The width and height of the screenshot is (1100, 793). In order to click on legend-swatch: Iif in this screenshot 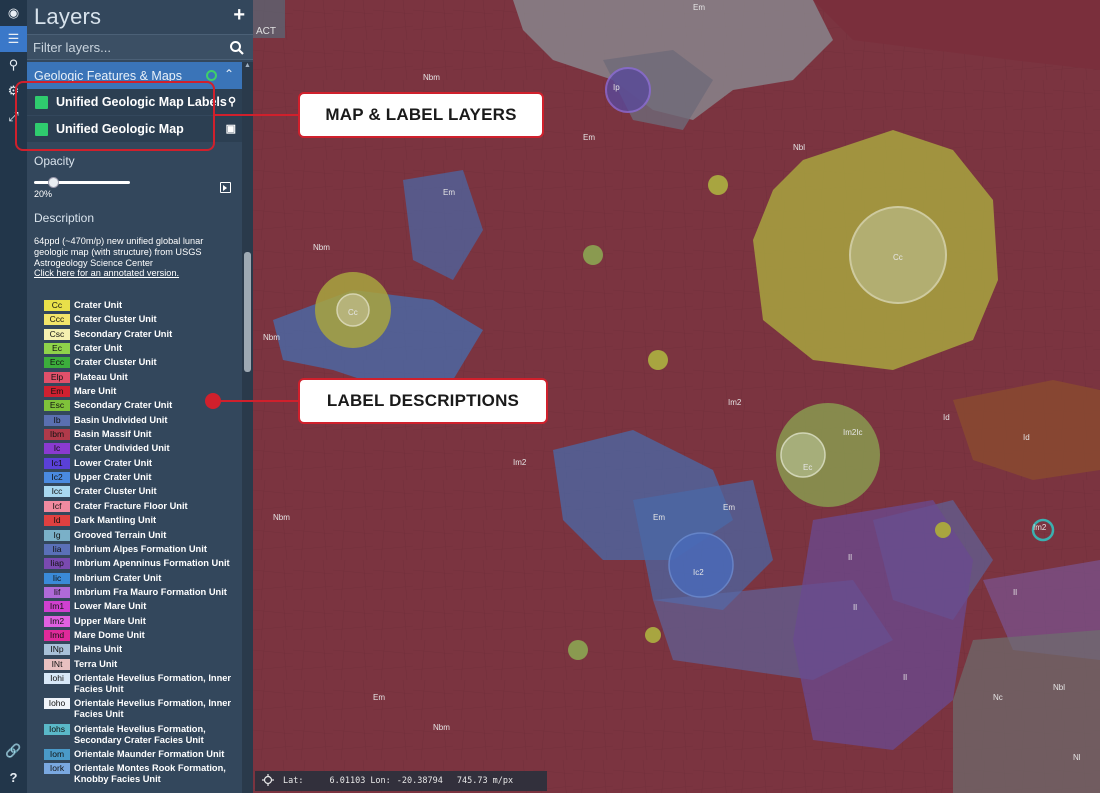, I will do `click(57, 592)`.